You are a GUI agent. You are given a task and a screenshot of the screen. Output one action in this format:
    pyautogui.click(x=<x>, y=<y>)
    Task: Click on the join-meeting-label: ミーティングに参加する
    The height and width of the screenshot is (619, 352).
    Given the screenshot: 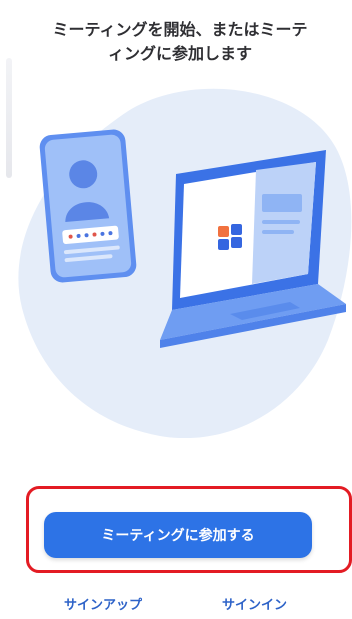 What is the action you would take?
    pyautogui.click(x=178, y=536)
    